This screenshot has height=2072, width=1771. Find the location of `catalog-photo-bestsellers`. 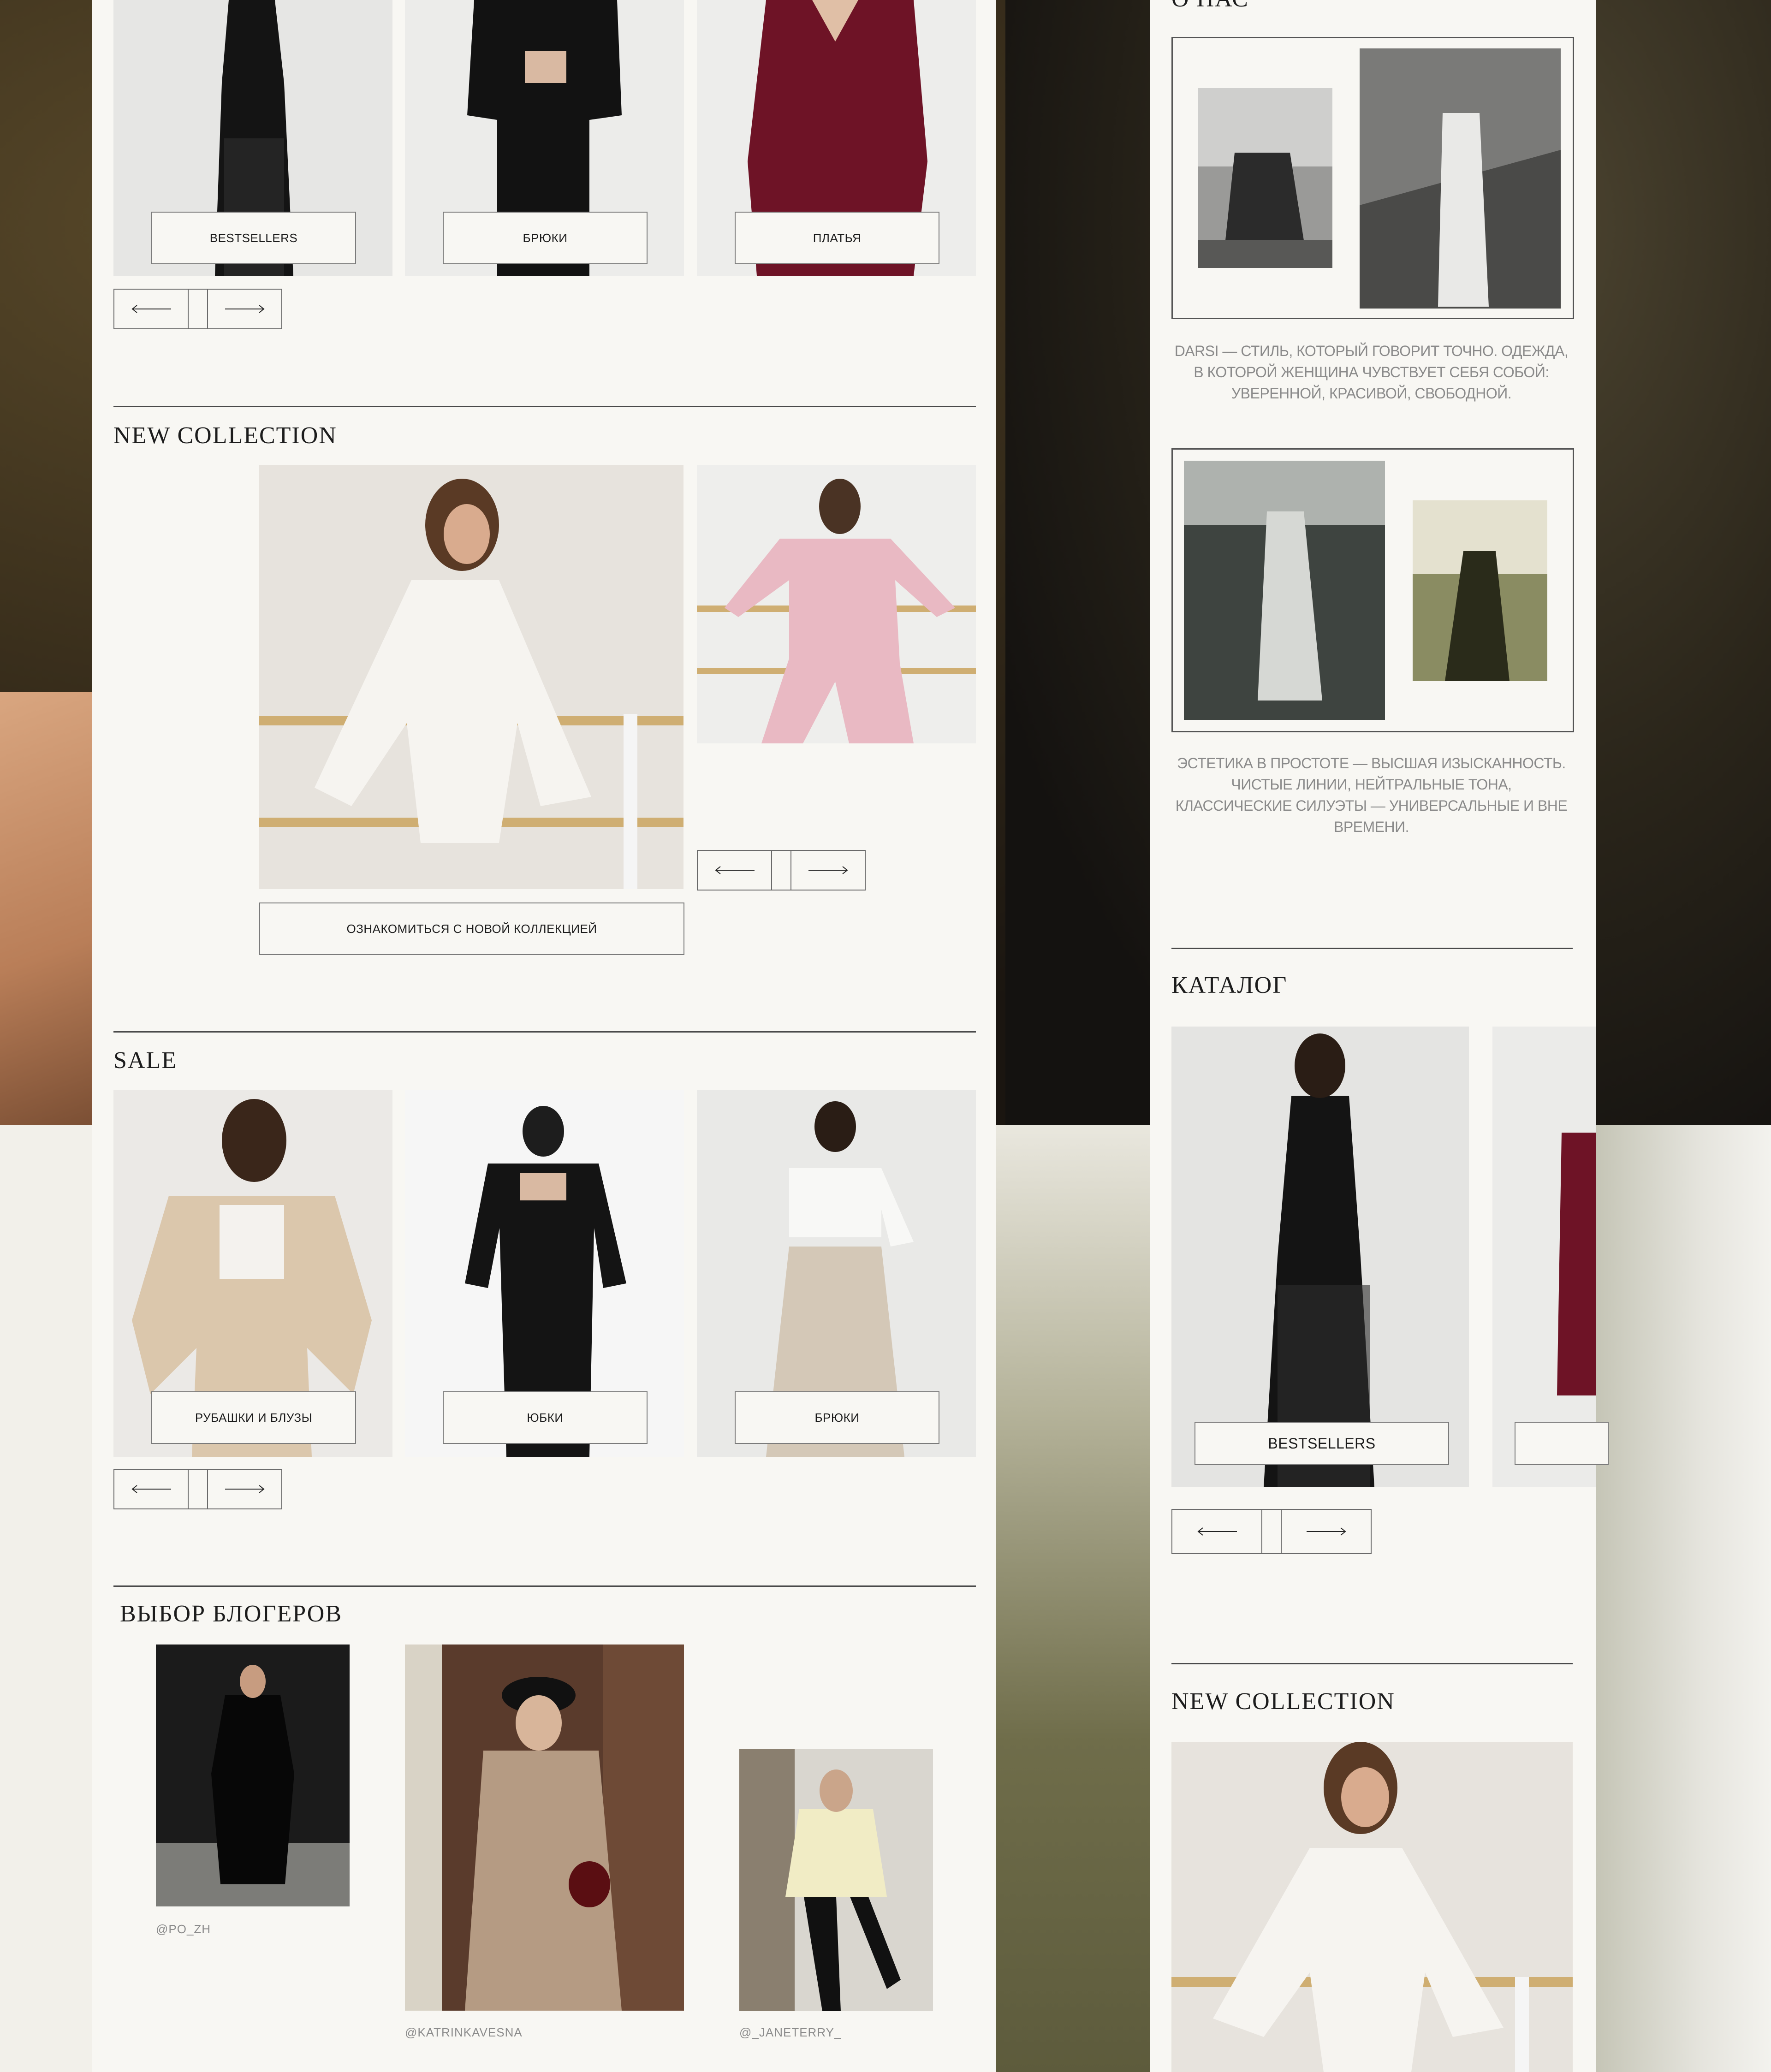

catalog-photo-bestsellers is located at coordinates (1320, 1257).